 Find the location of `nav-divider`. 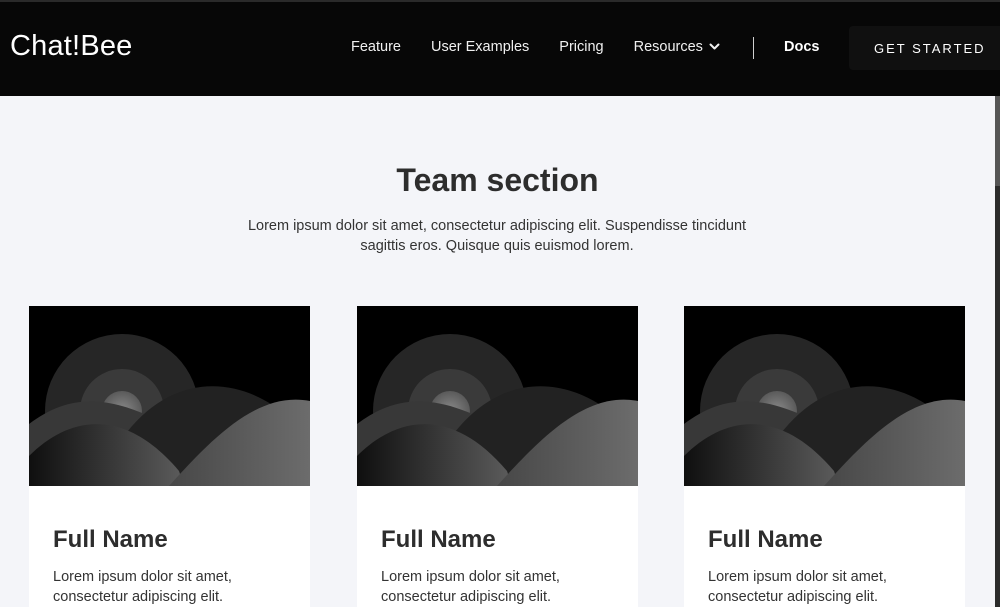

nav-divider is located at coordinates (753, 48).